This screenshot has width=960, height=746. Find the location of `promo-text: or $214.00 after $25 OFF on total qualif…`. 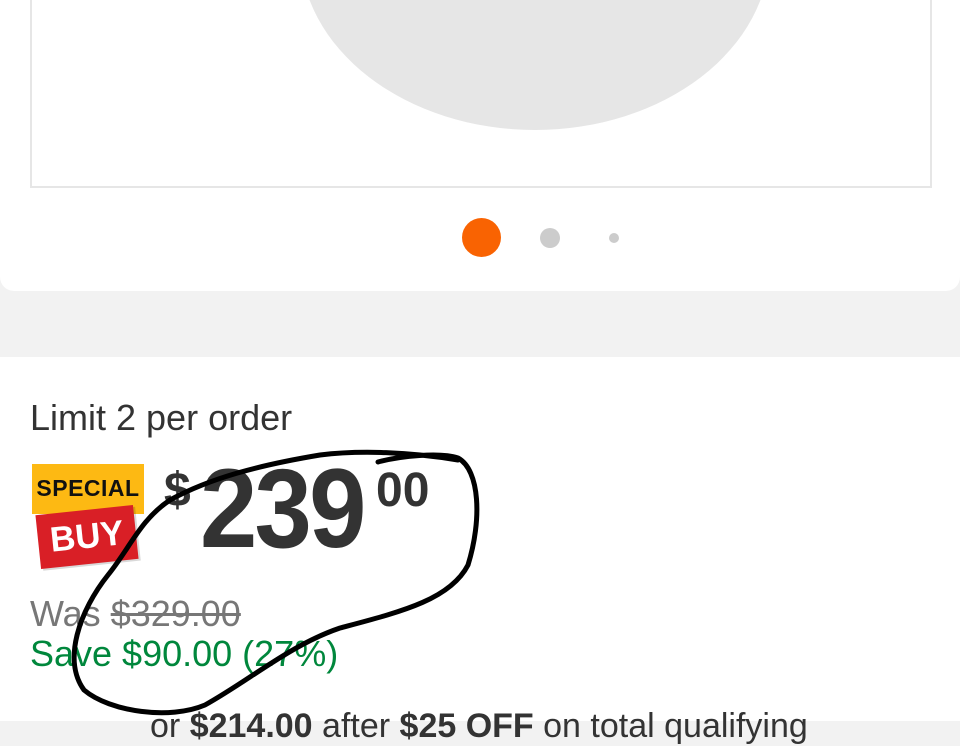

promo-text: or $214.00 after $25 OFF on total qualif… is located at coordinates (479, 726).